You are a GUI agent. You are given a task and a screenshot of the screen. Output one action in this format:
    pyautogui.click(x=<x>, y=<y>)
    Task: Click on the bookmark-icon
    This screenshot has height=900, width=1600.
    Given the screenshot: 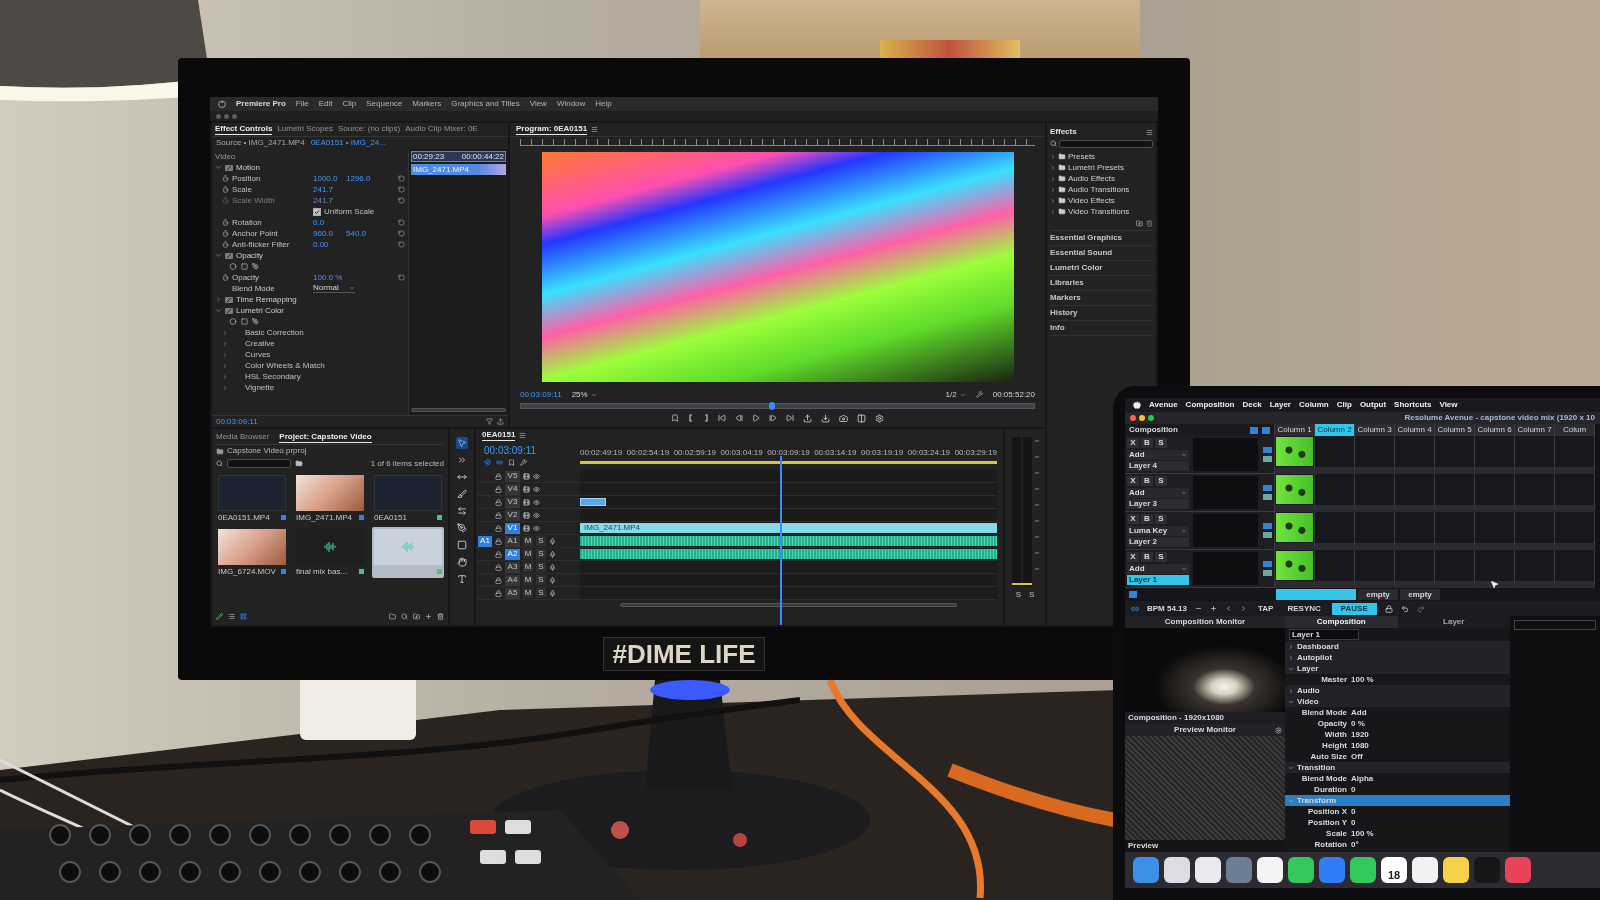 What is the action you would take?
    pyautogui.click(x=511, y=462)
    